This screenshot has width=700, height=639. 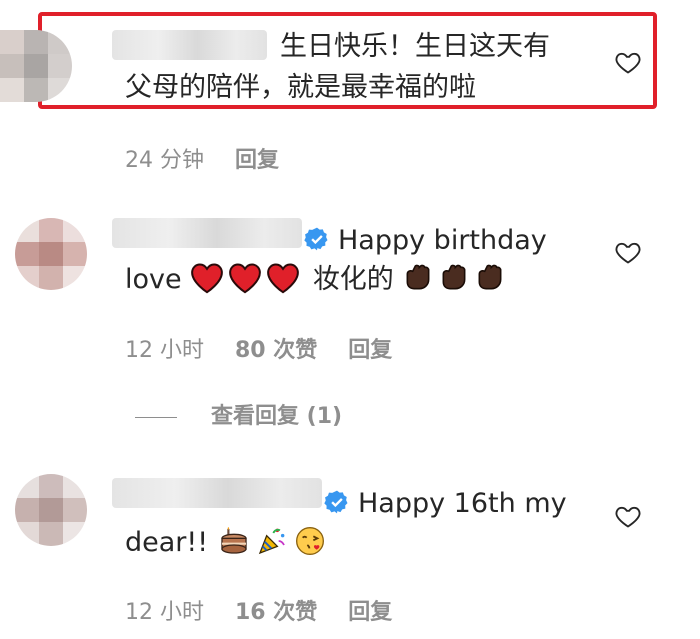 I want to click on party-popper-icon, so click(x=271, y=541).